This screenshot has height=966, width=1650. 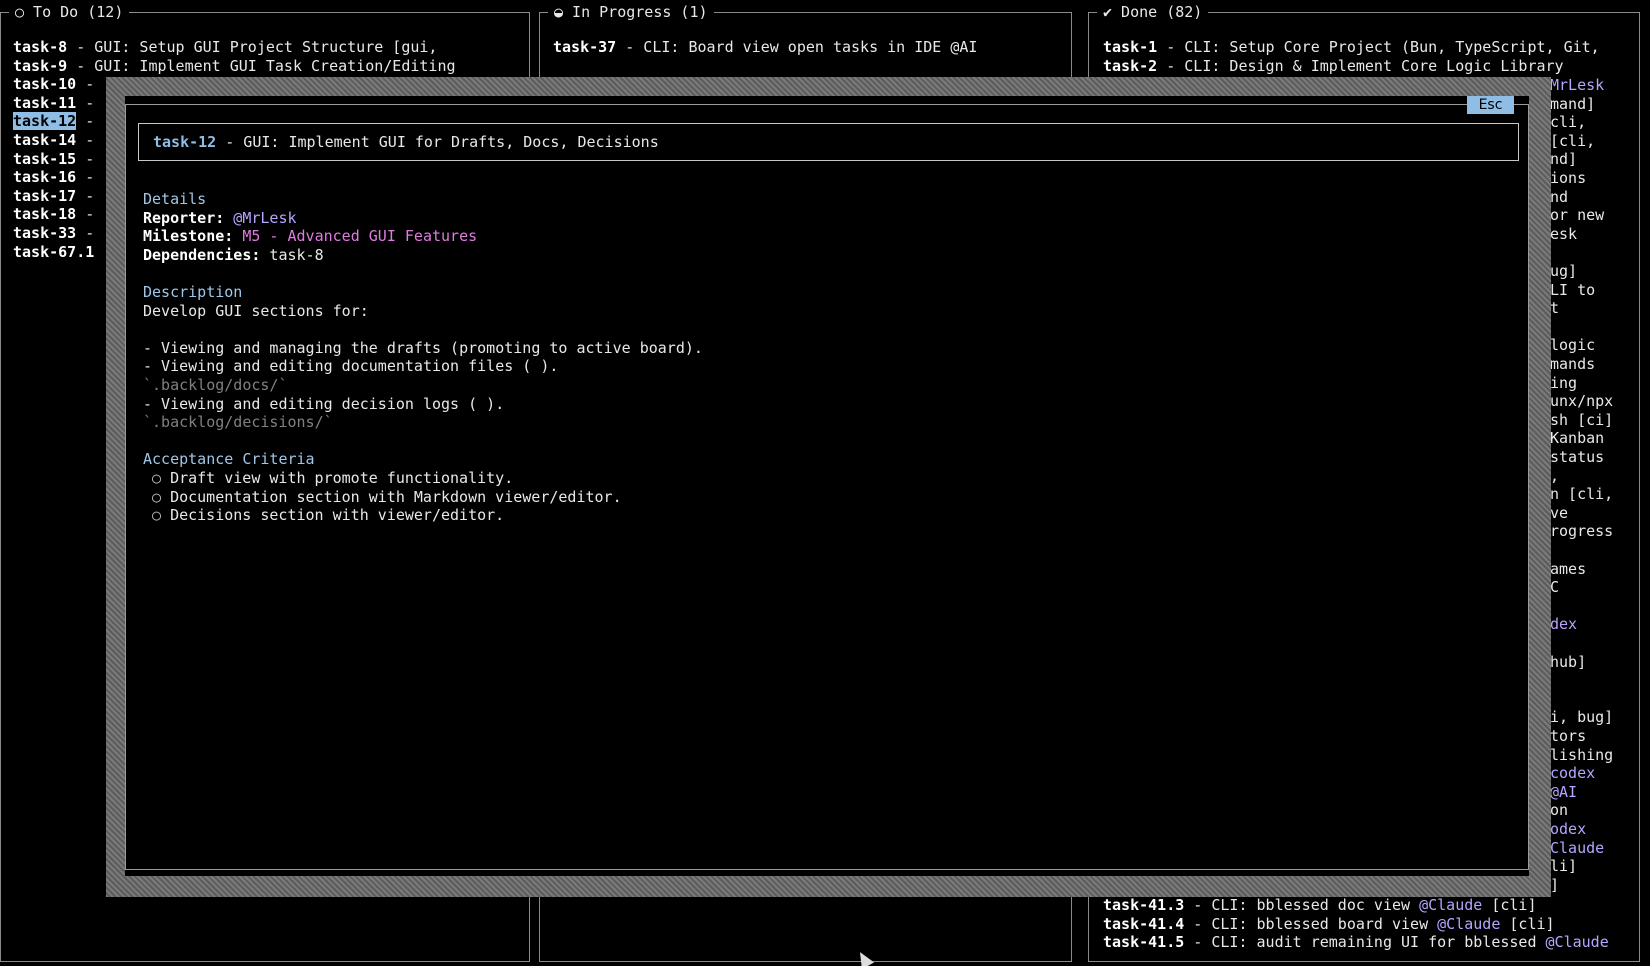 What do you see at coordinates (238, 422) in the screenshot?
I see `description-line: `.backlog/decisions/`` at bounding box center [238, 422].